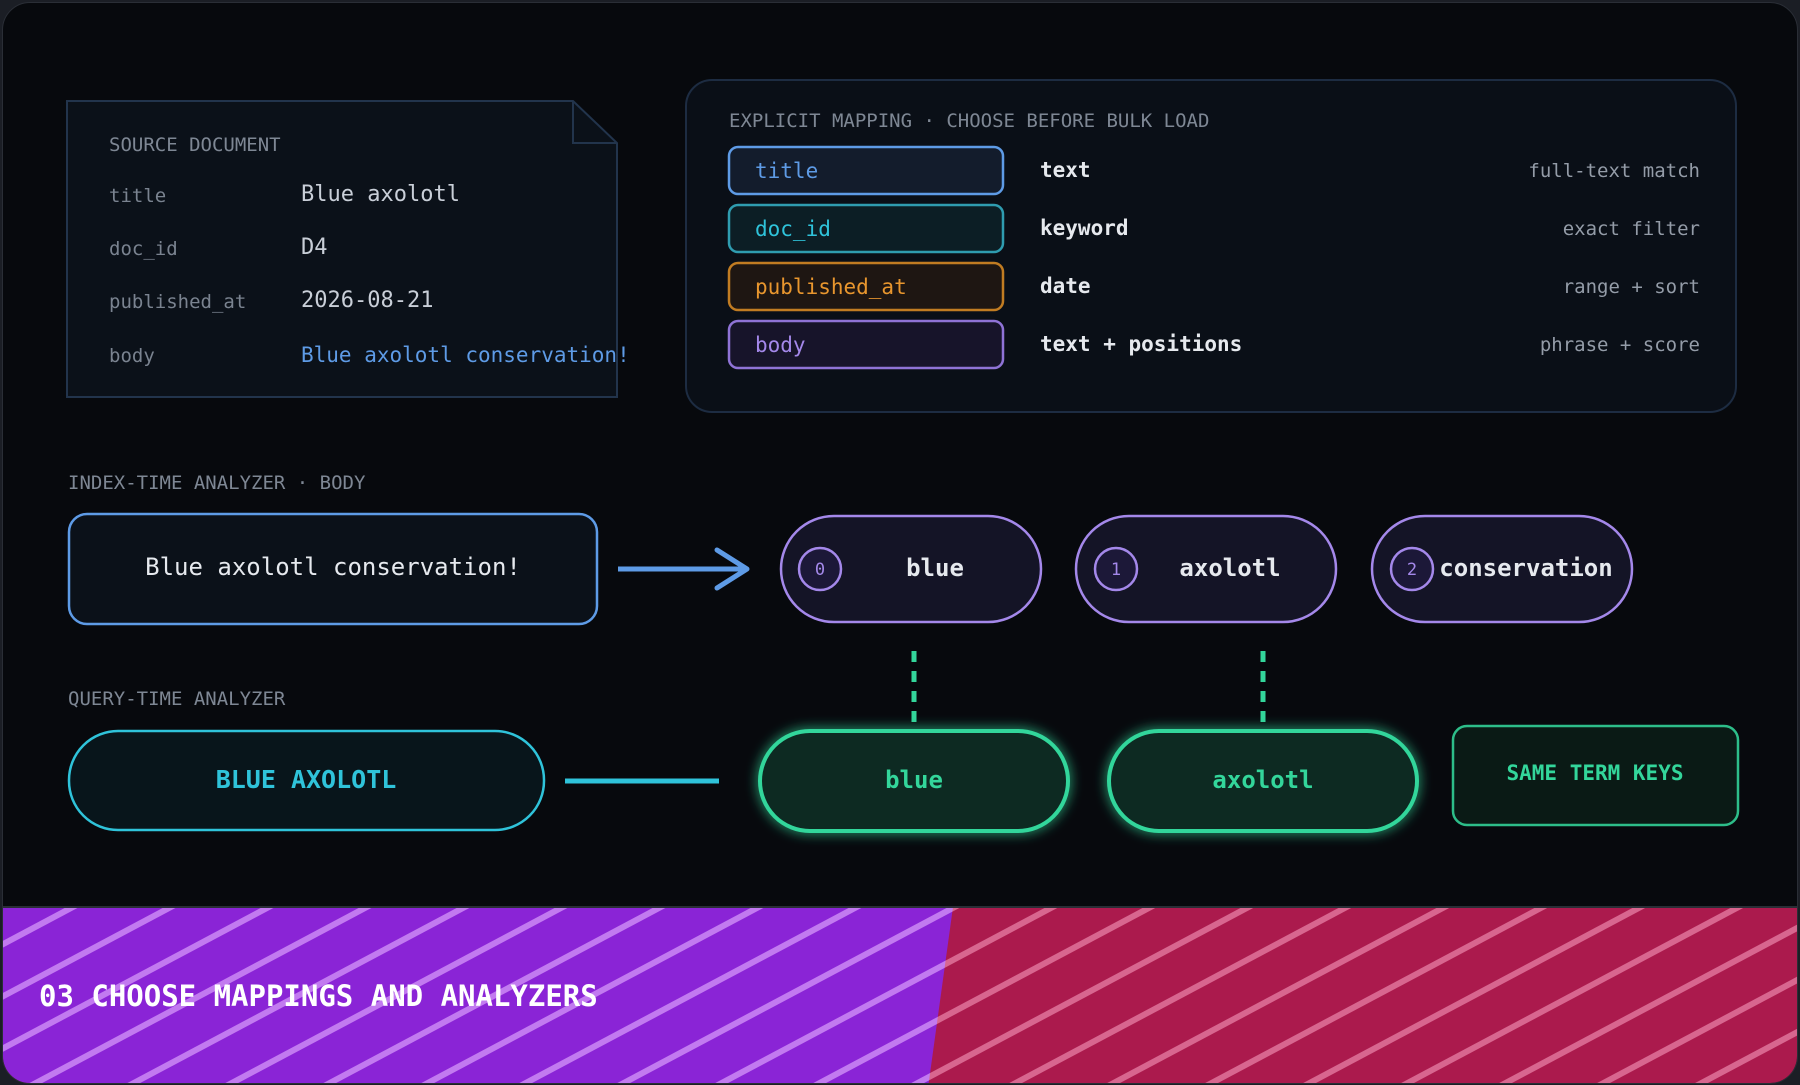 This screenshot has height=1085, width=1800. What do you see at coordinates (137, 196) in the screenshot?
I see `source-field-key: title` at bounding box center [137, 196].